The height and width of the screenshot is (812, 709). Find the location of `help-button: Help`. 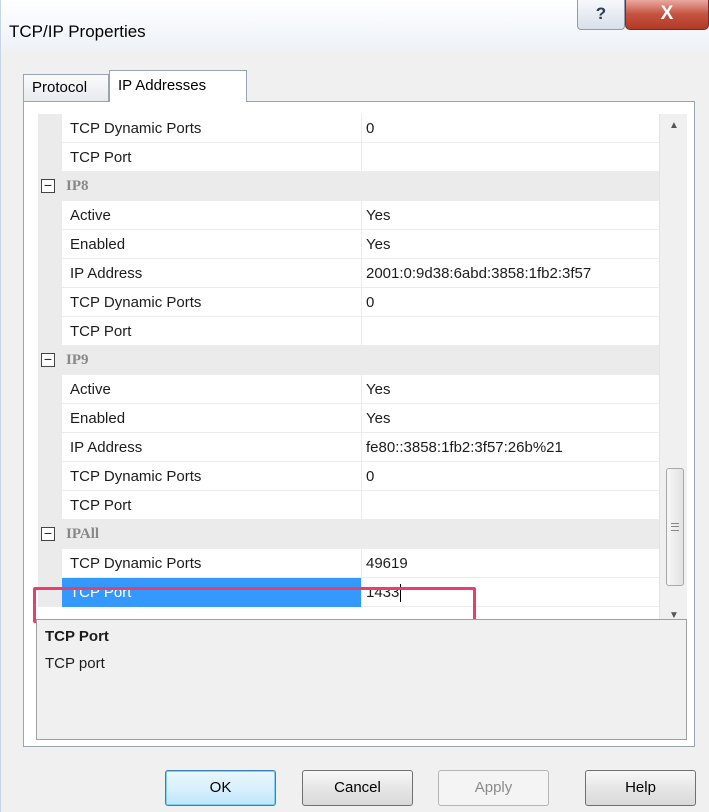

help-button: Help is located at coordinates (640, 788).